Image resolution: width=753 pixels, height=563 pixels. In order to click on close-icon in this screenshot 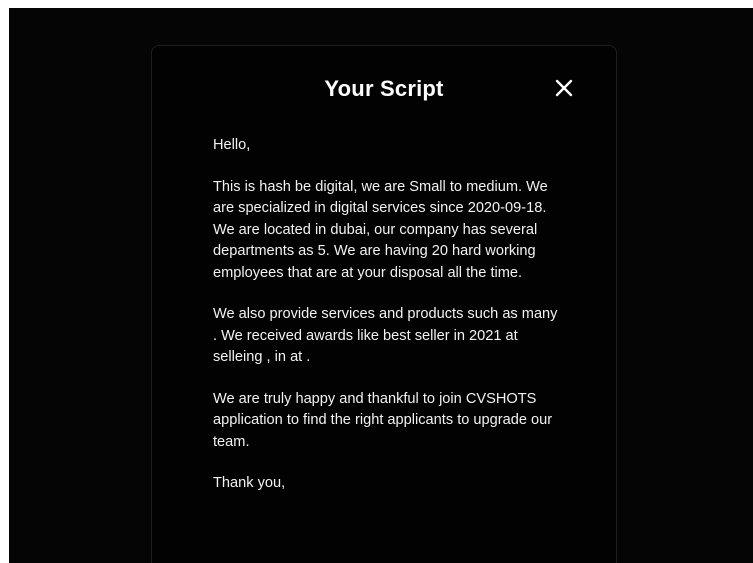, I will do `click(564, 88)`.